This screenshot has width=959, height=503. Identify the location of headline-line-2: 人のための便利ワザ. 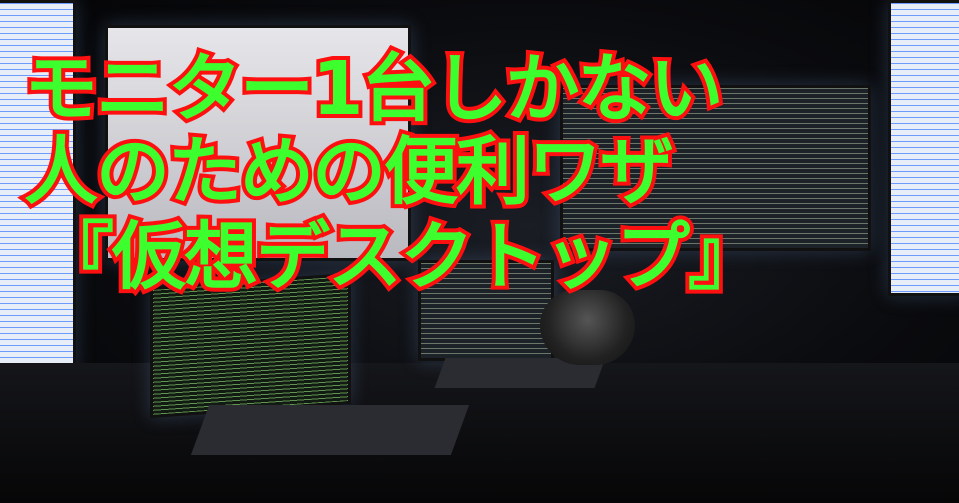
(349, 172).